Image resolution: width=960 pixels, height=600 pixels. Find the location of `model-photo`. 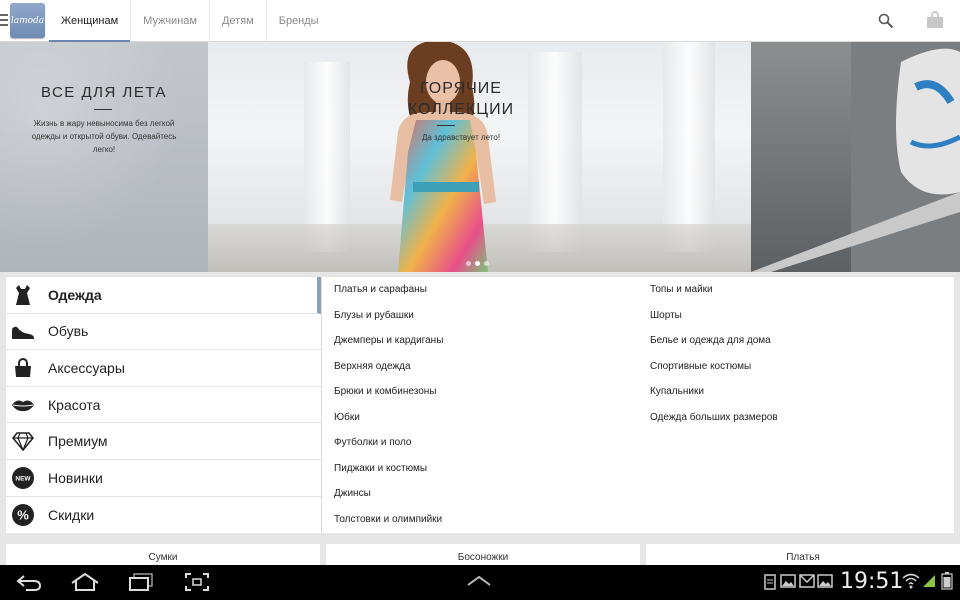

model-photo is located at coordinates (443, 157).